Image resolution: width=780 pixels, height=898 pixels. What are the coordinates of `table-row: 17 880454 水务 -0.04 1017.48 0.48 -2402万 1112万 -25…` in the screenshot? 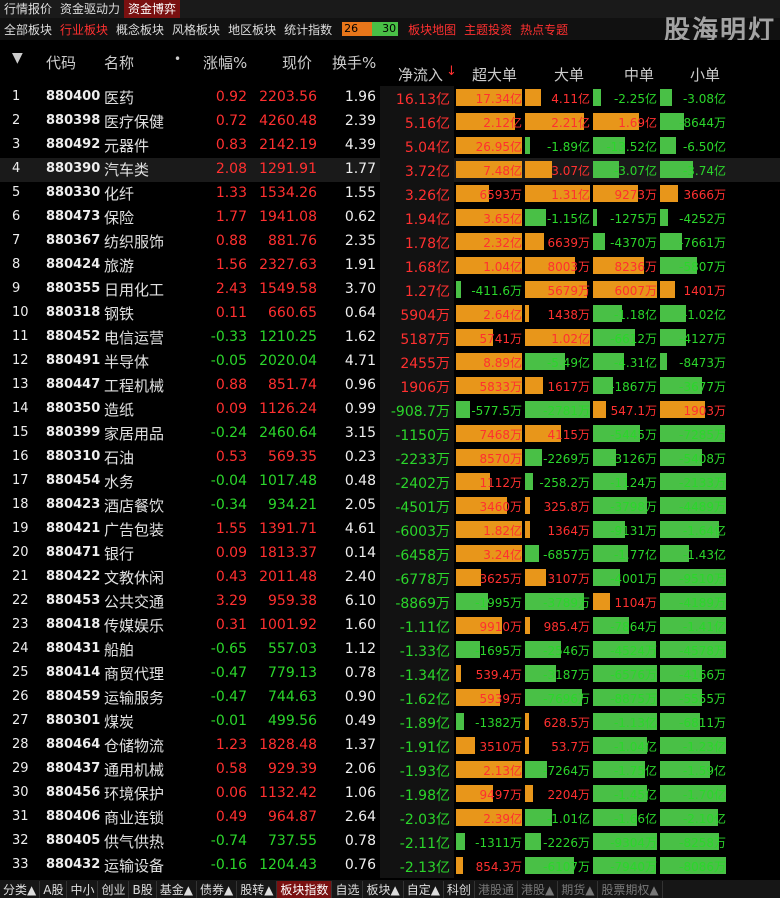 It's located at (390, 482).